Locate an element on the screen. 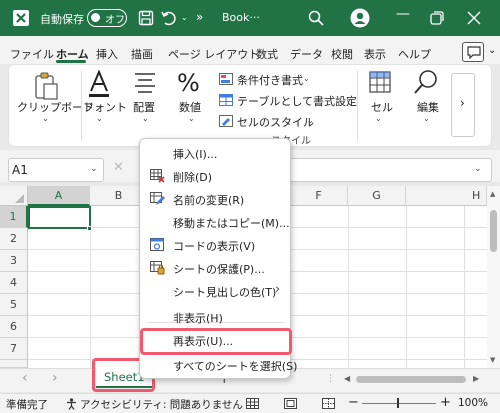  menu-item-rename: 名前の変更(R) is located at coordinates (216, 199).